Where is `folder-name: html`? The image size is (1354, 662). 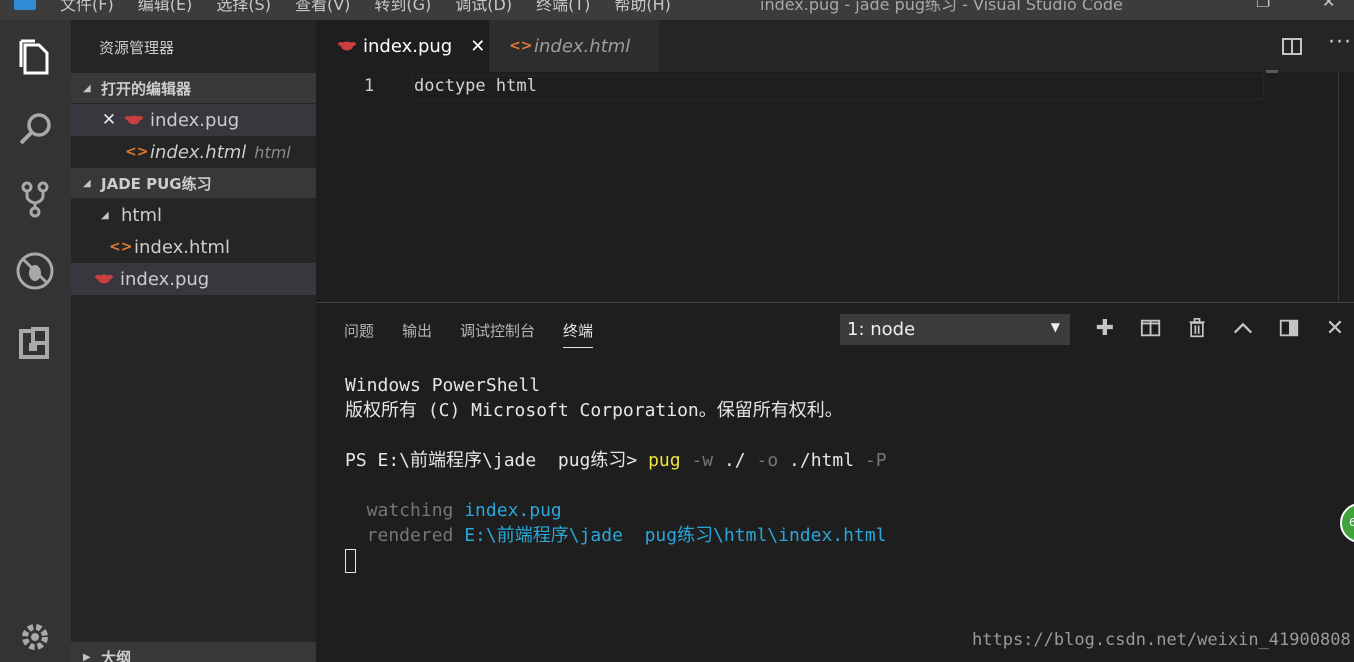
folder-name: html is located at coordinates (142, 215).